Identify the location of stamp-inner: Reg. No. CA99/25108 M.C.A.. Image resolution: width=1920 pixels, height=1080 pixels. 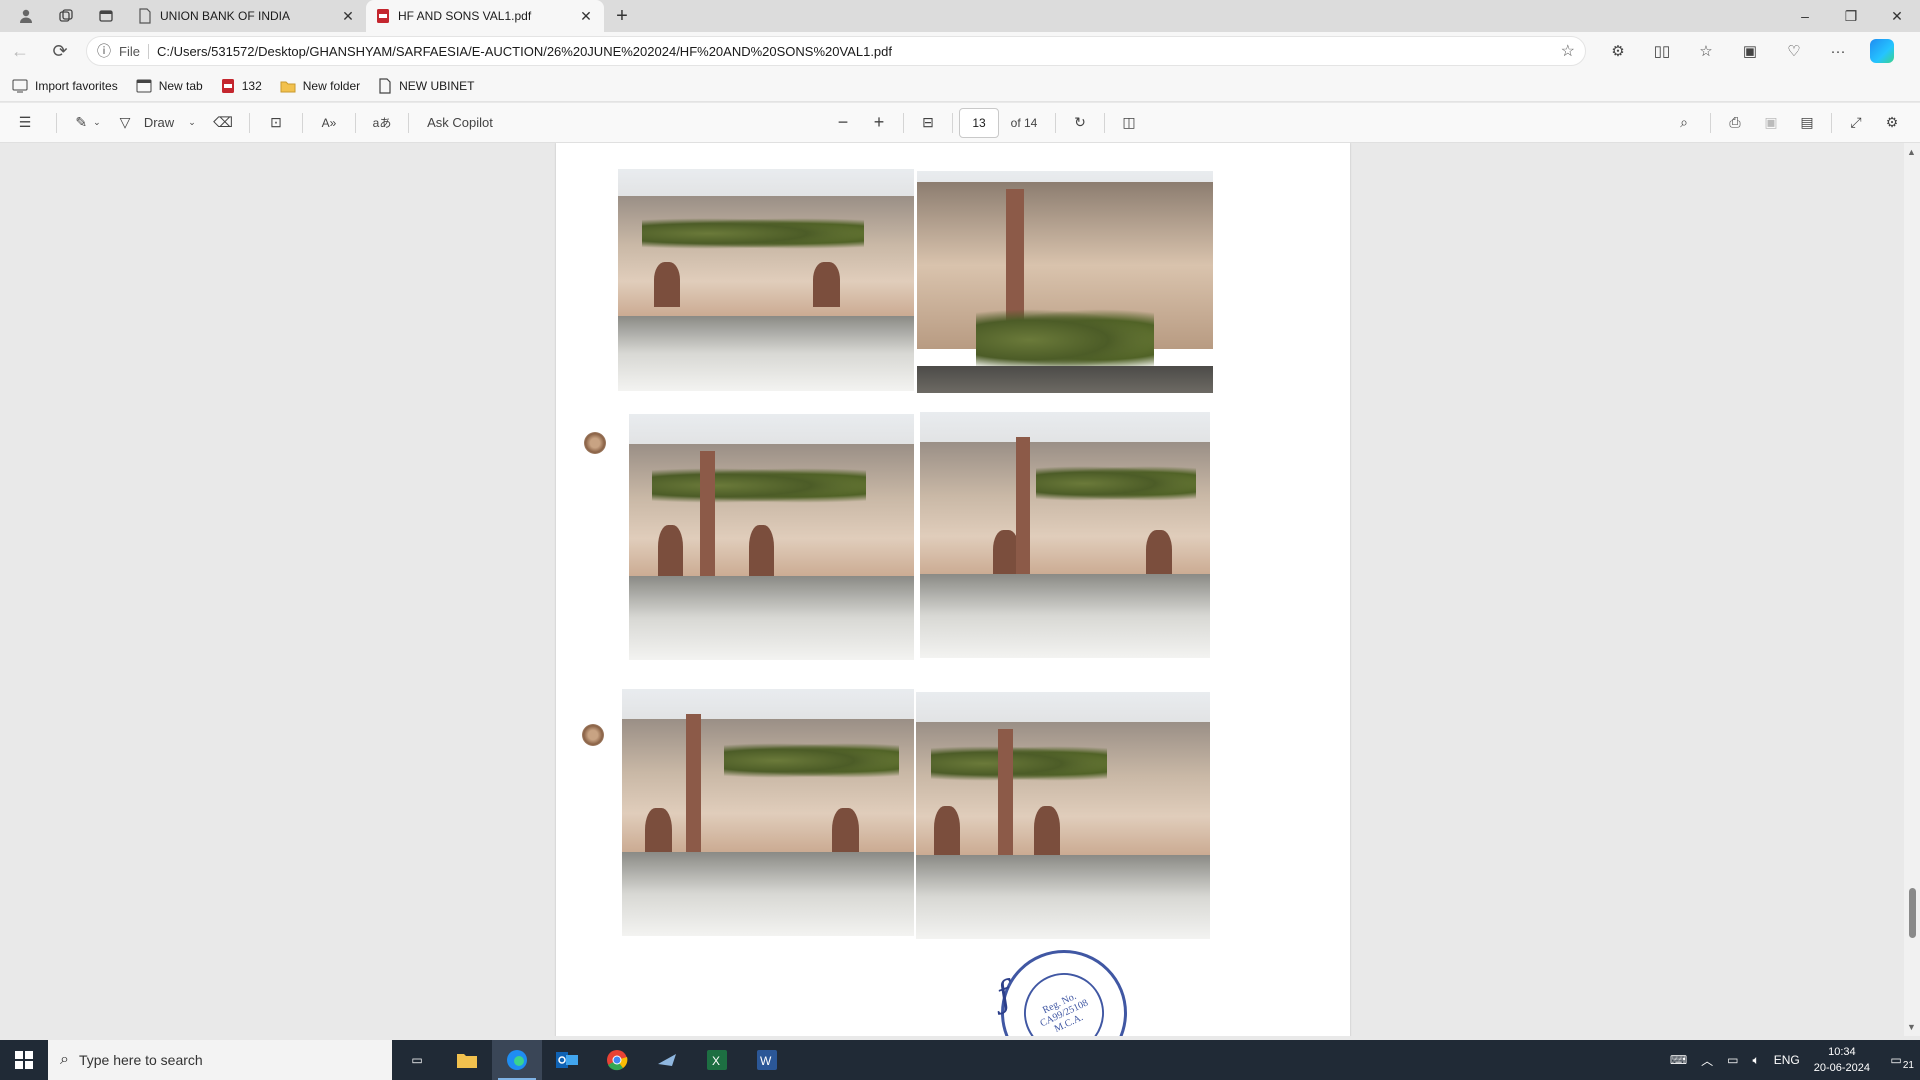
(1064, 997).